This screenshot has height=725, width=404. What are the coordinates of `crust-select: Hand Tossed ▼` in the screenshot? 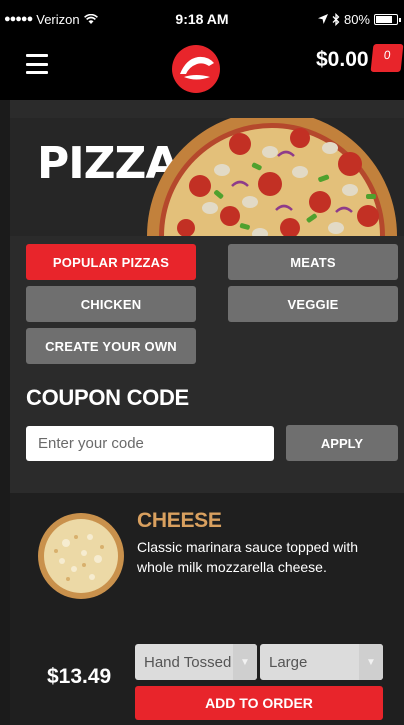 It's located at (196, 662).